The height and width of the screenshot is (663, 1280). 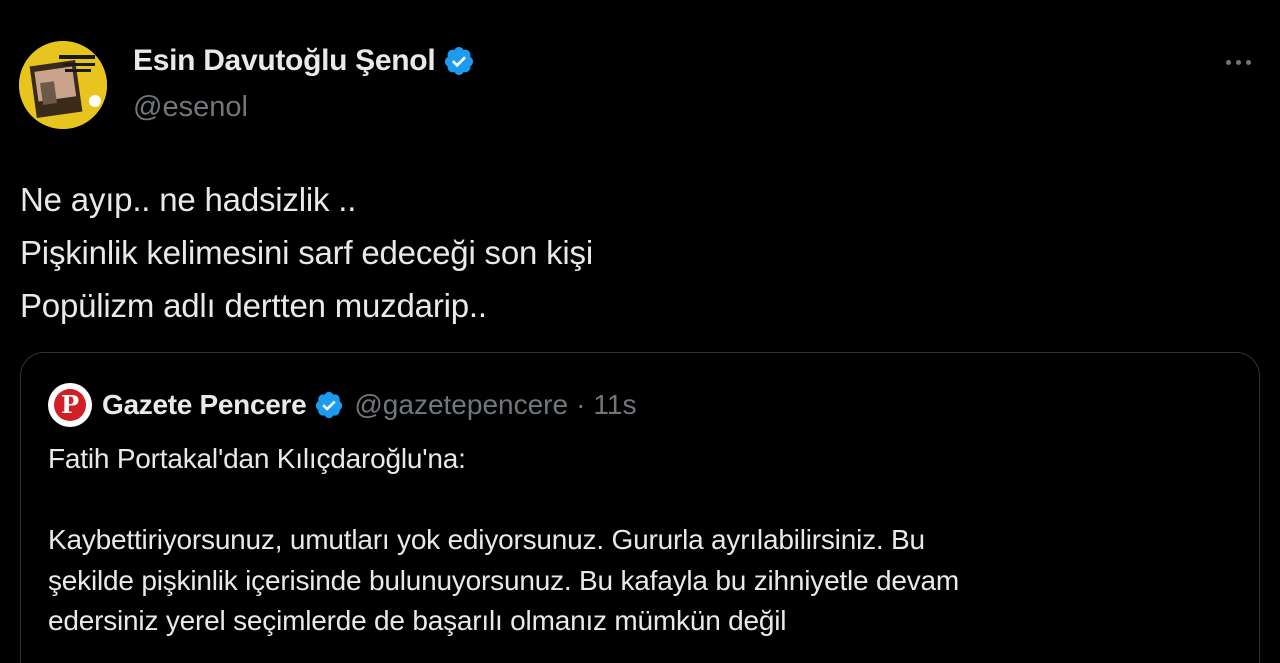 I want to click on tweet-text-line: Popülizm adlı dertten muzdarip.., so click(x=253, y=305).